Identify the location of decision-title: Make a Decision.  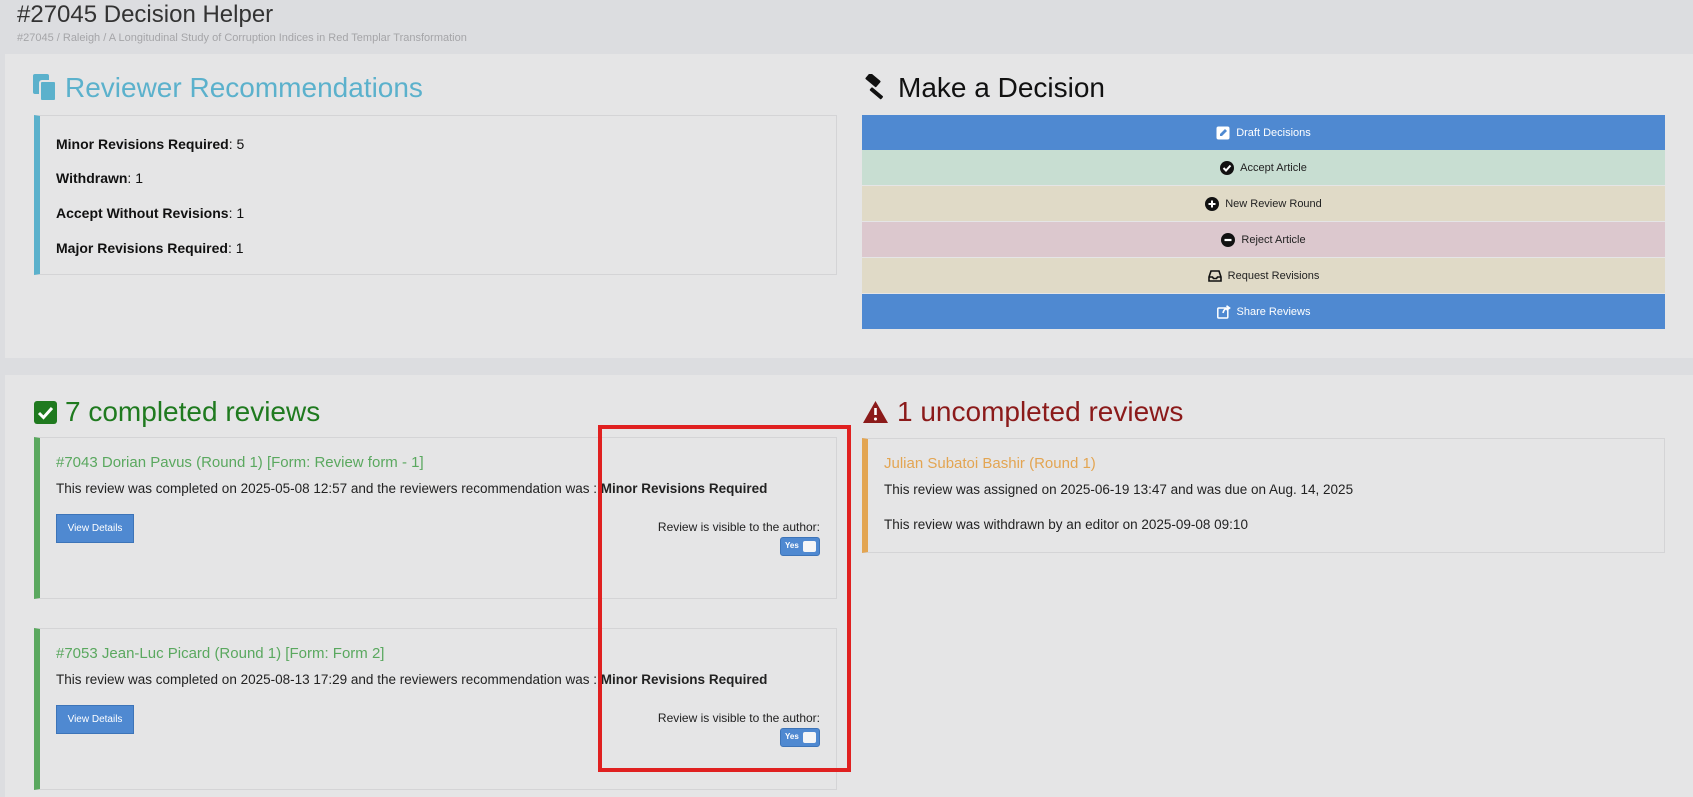
(1001, 87).